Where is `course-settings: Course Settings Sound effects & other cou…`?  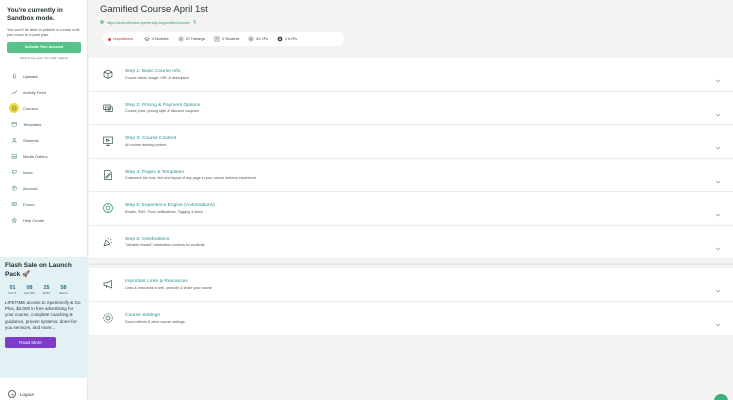 course-settings: Course Settings Sound effects & other cou… is located at coordinates (411, 319).